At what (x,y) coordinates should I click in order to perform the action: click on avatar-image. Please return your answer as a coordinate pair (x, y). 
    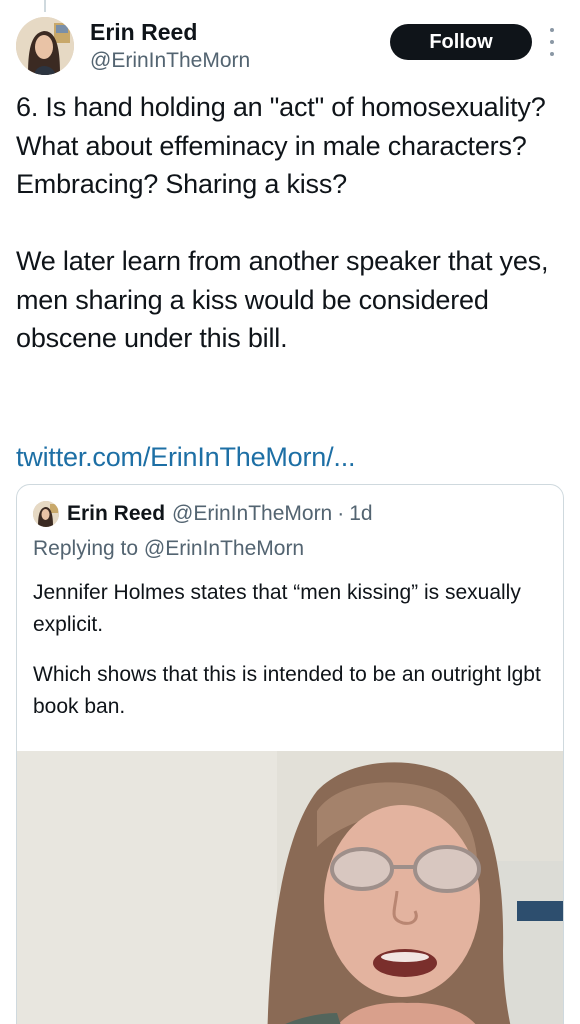
    Looking at the image, I should click on (45, 46).